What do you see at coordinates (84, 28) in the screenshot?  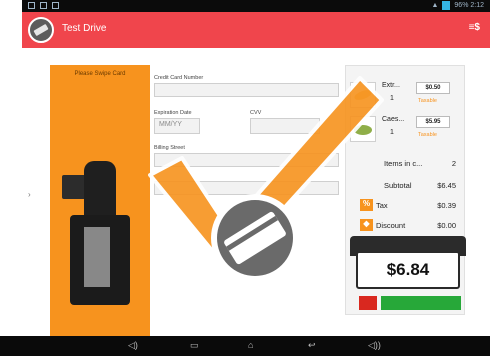 I see `app-title: Test Drive` at bounding box center [84, 28].